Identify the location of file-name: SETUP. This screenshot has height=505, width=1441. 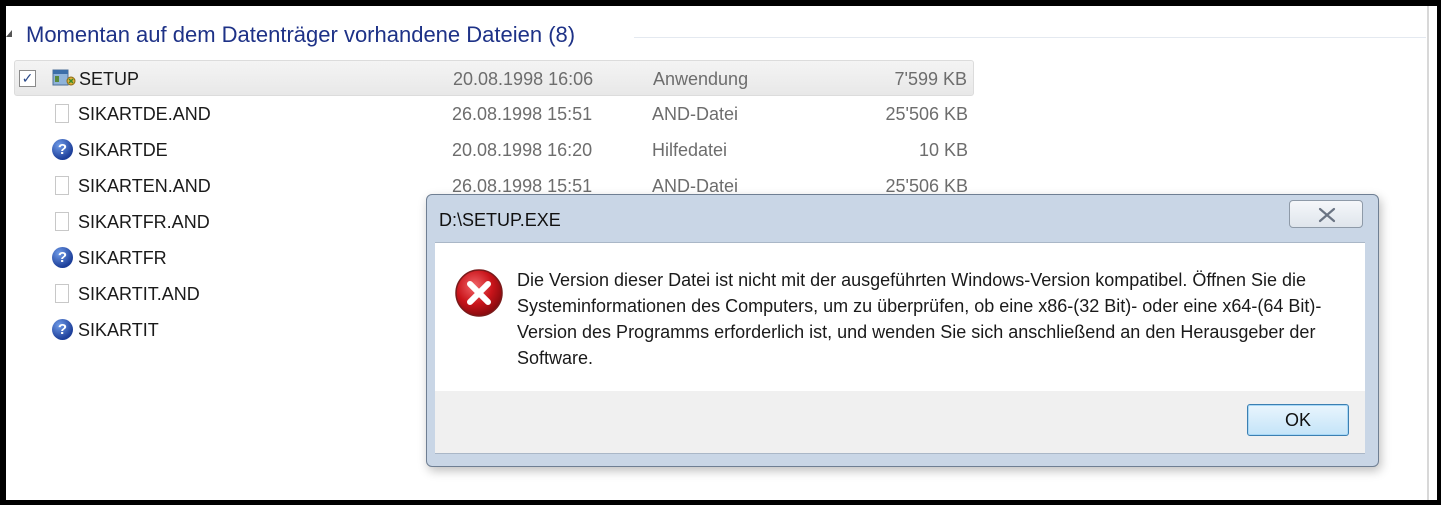
(109, 79).